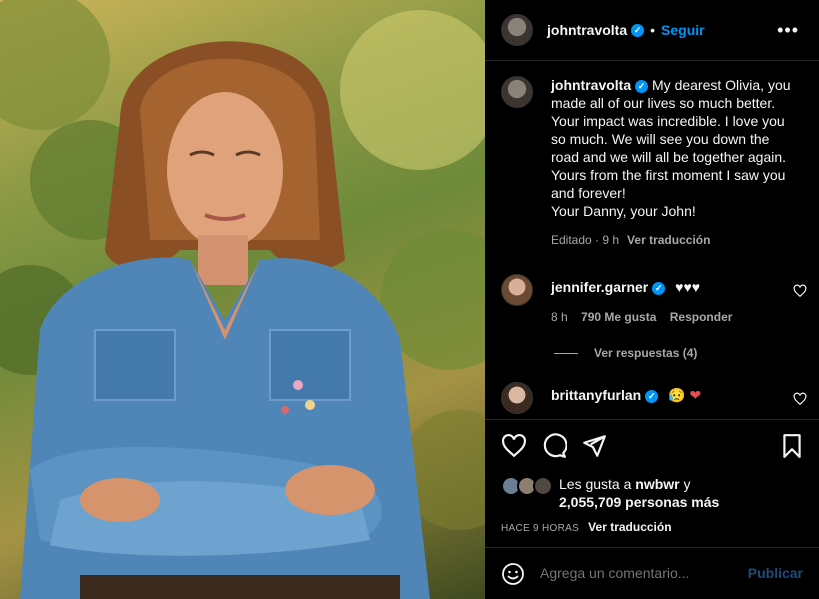  I want to click on caption-username: johntravolta, so click(591, 85).